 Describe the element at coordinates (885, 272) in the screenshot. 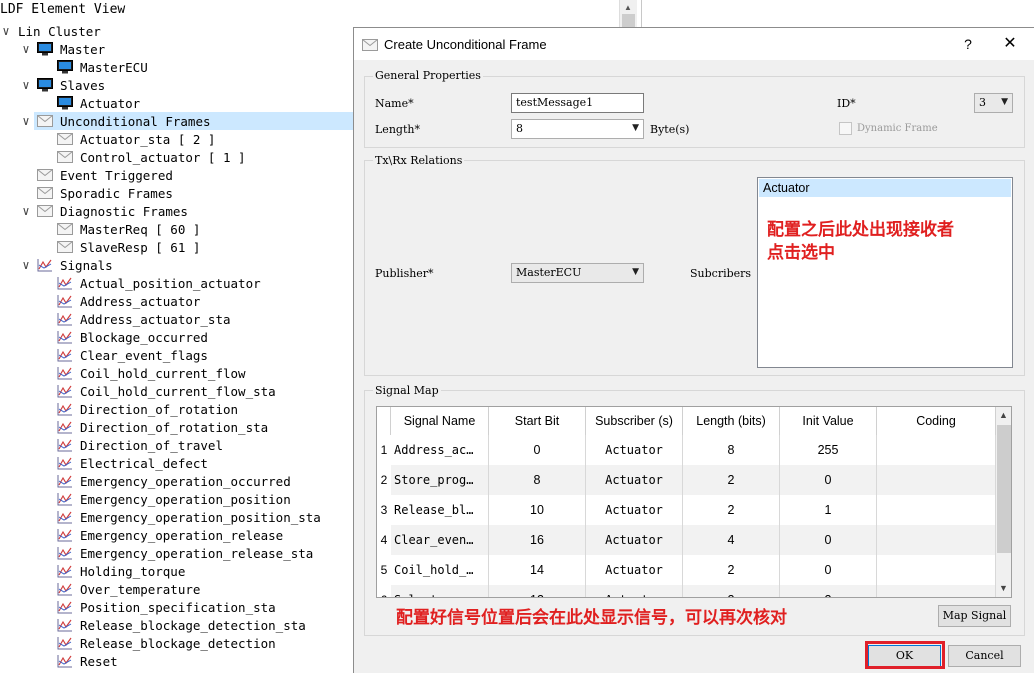

I see `subscribers-list: Actuator` at that location.